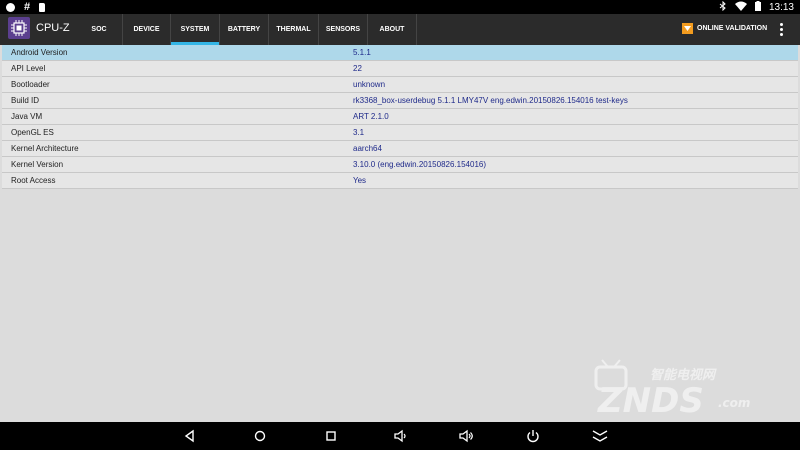 The width and height of the screenshot is (800, 450). I want to click on row-label: Android Version, so click(39, 52).